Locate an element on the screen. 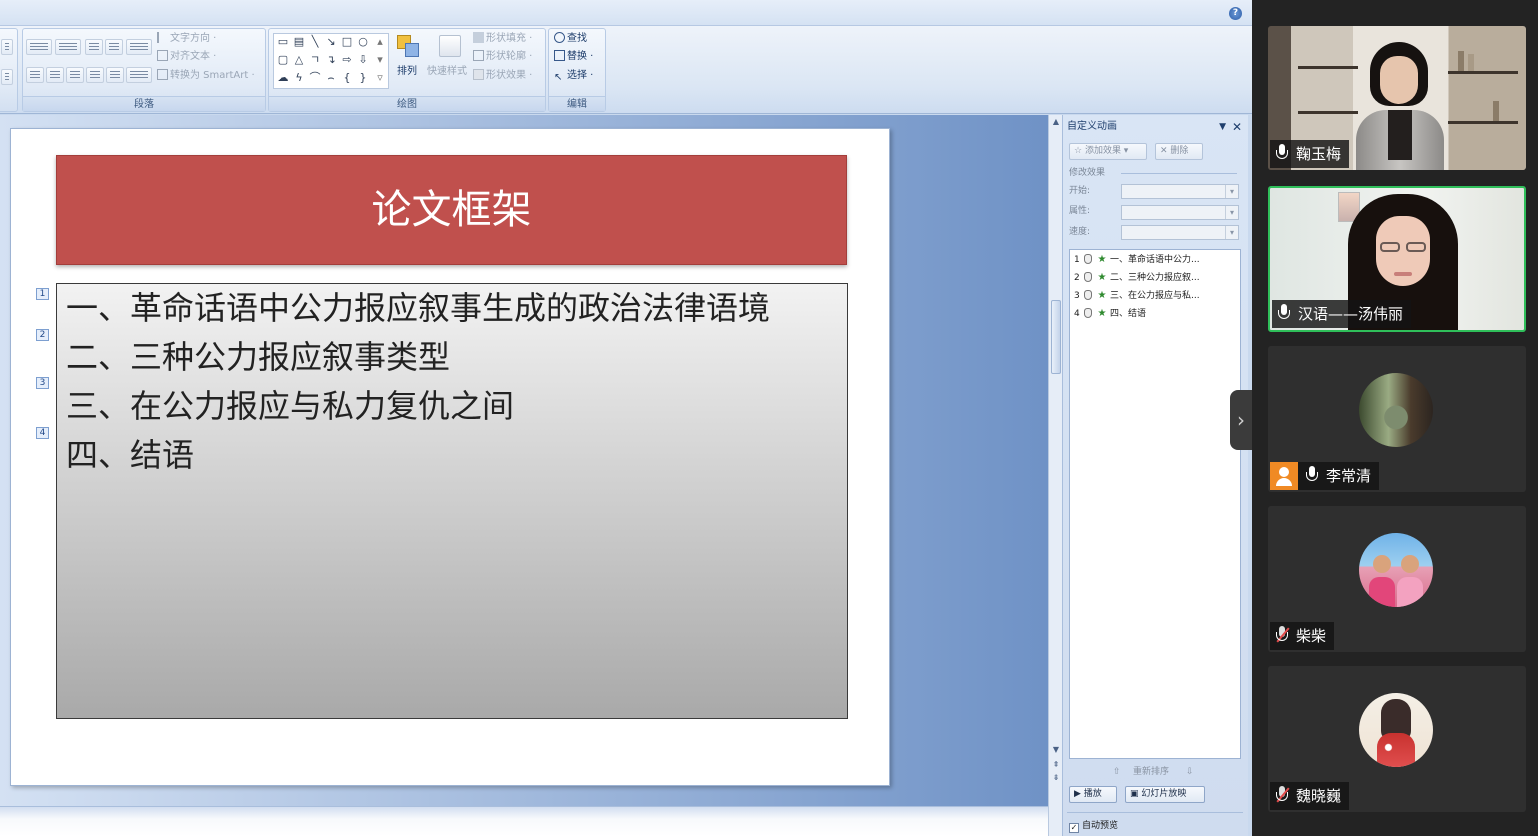  participant-tile-active-speaker: 汉语——汤伟丽 is located at coordinates (1397, 259).